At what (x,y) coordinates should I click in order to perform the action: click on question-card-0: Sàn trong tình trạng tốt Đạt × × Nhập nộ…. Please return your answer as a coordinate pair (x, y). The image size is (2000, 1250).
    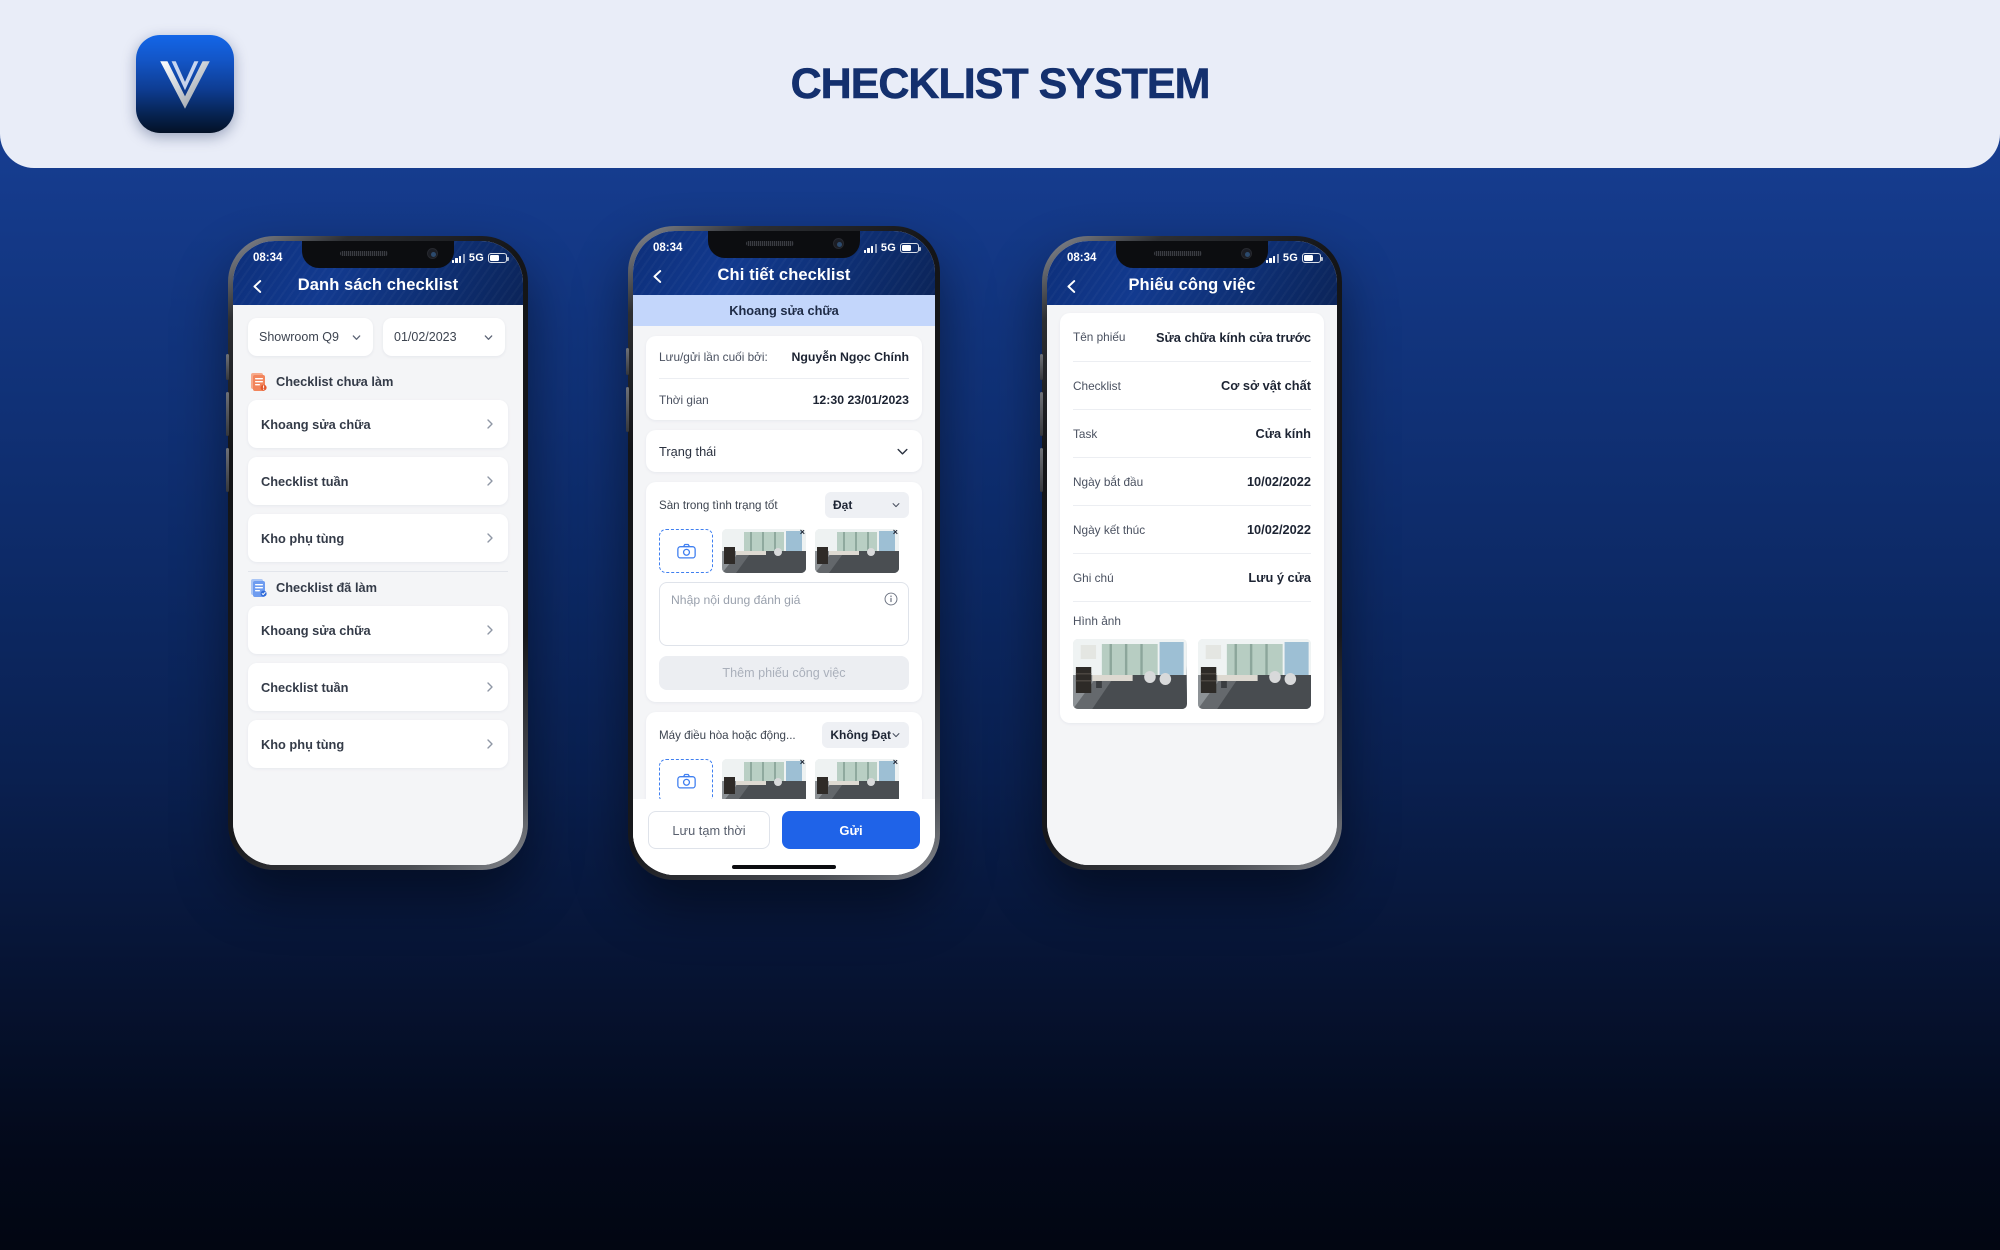
    Looking at the image, I should click on (784, 592).